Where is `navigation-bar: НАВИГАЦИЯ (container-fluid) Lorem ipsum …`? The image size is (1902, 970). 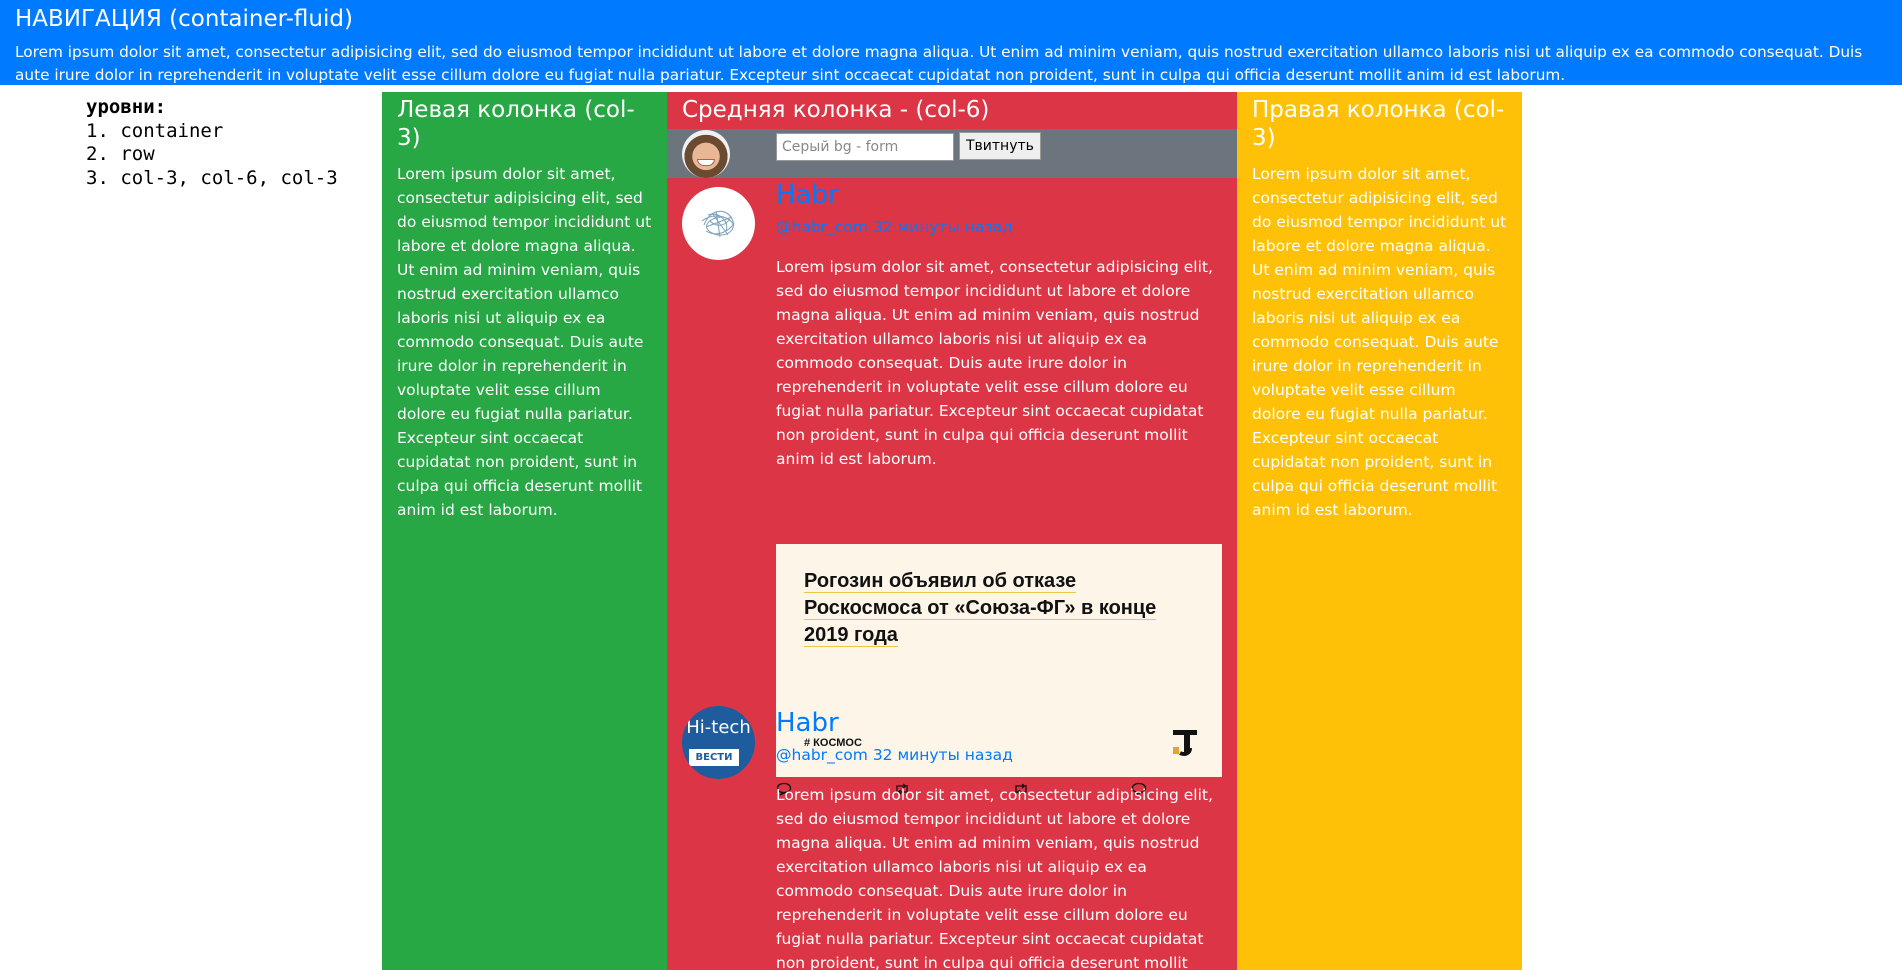 navigation-bar: НАВИГАЦИЯ (container-fluid) Lorem ipsum … is located at coordinates (951, 42).